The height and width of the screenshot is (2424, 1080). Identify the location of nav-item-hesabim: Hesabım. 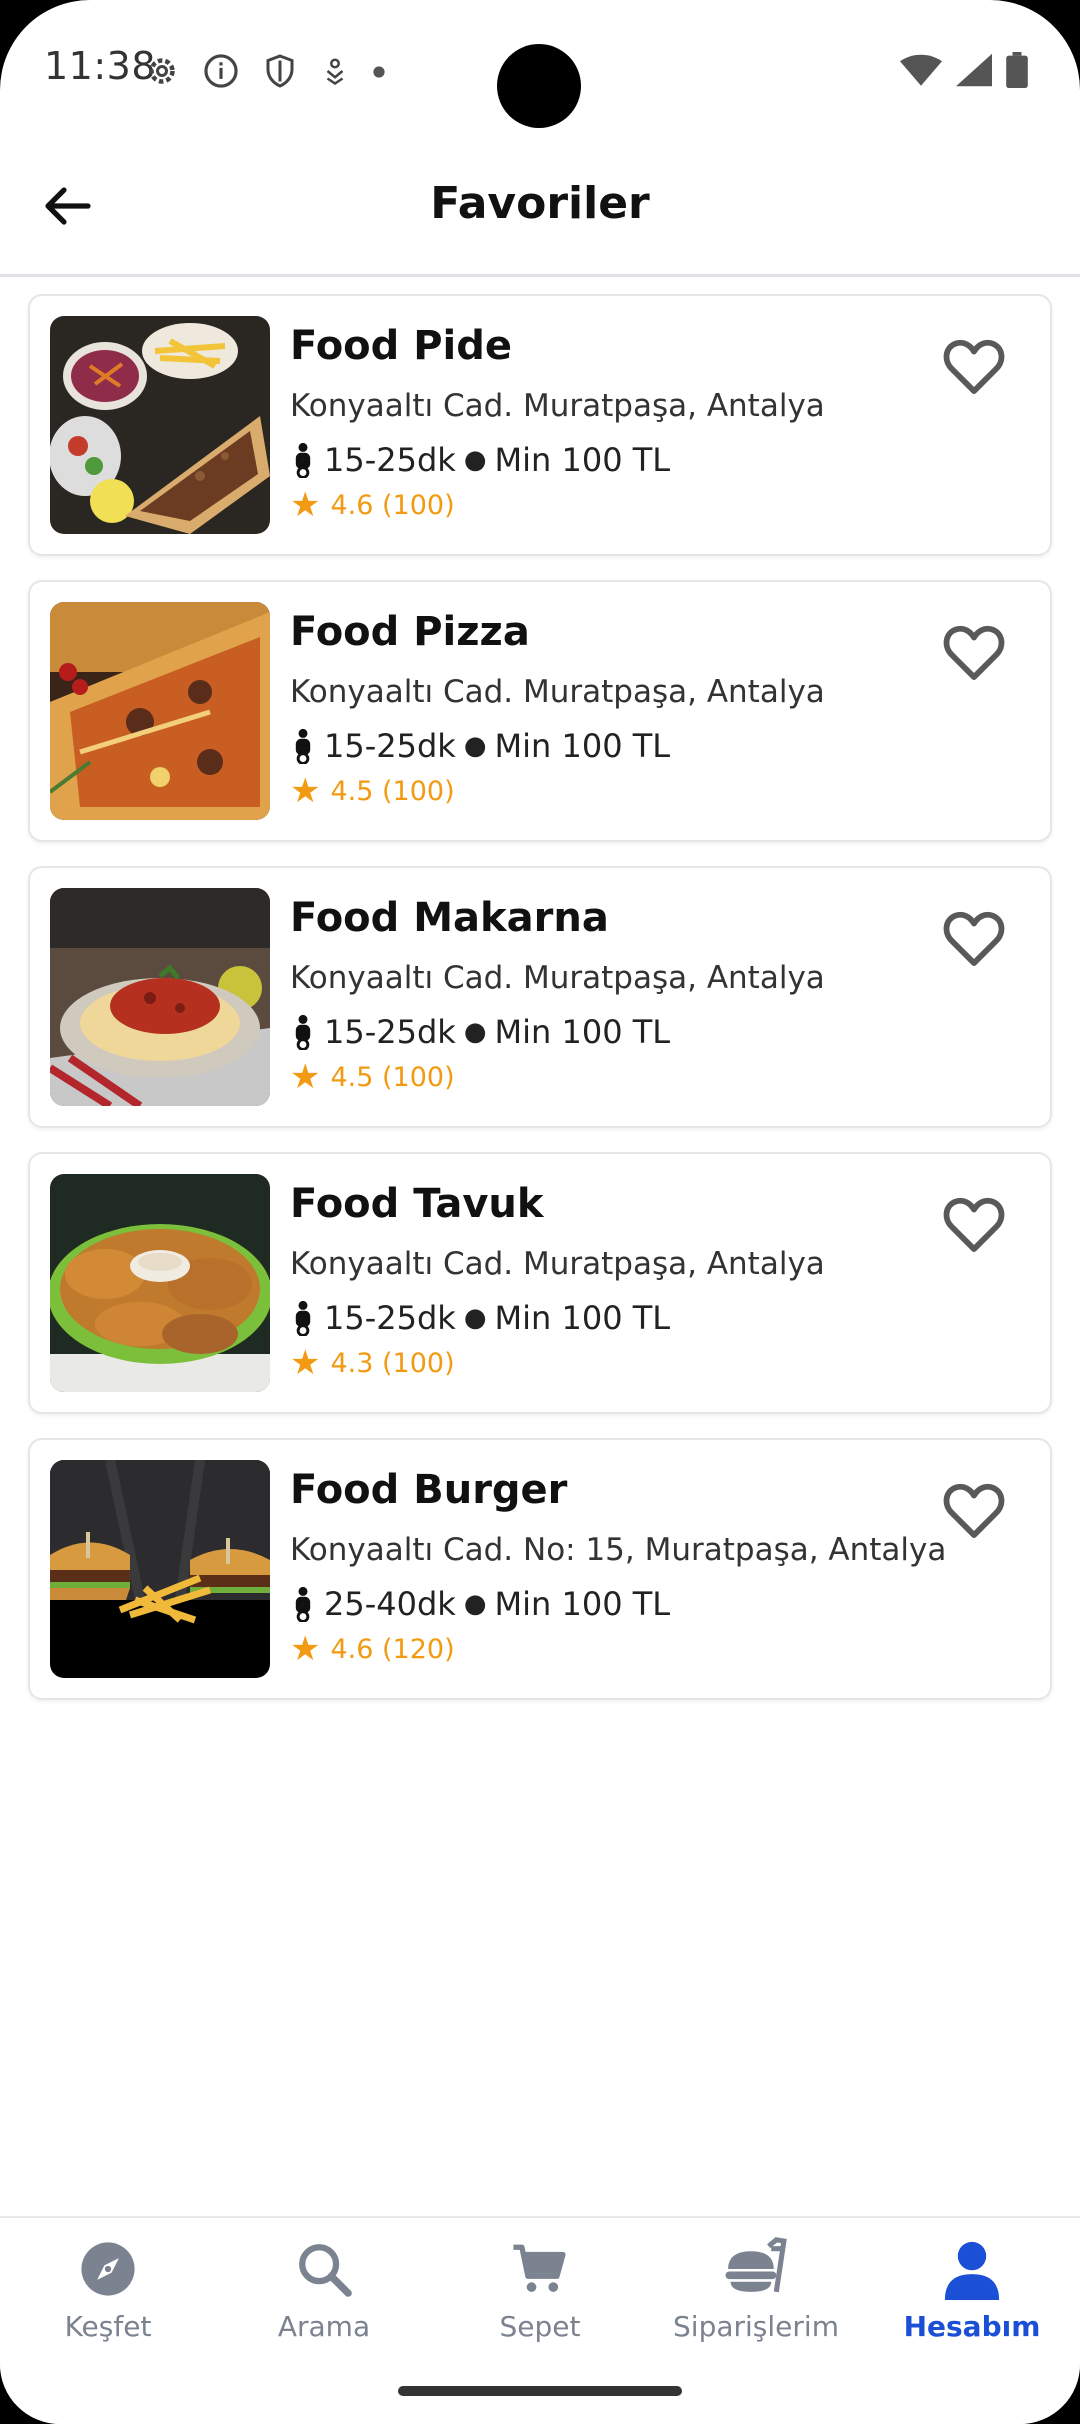
(972, 2290).